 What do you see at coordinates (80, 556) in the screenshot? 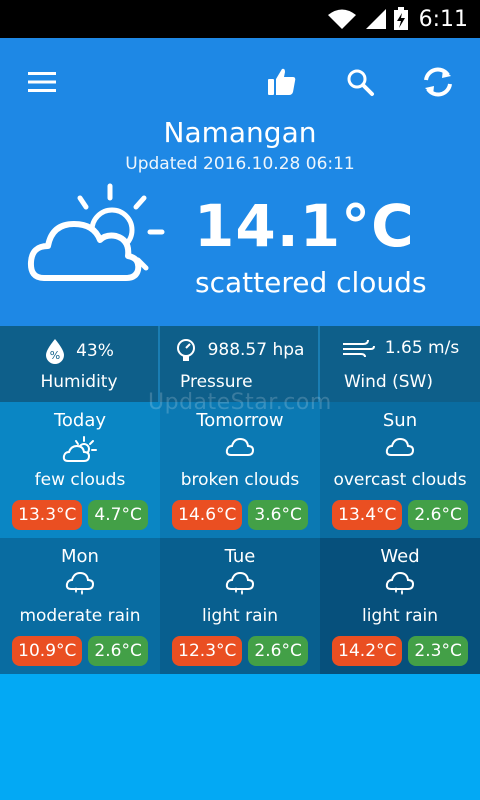
I see `forecast-day: Mon` at bounding box center [80, 556].